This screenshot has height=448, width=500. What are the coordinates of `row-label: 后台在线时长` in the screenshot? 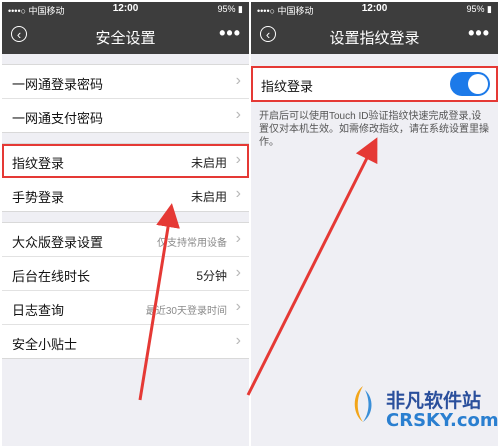 It's located at (51, 276).